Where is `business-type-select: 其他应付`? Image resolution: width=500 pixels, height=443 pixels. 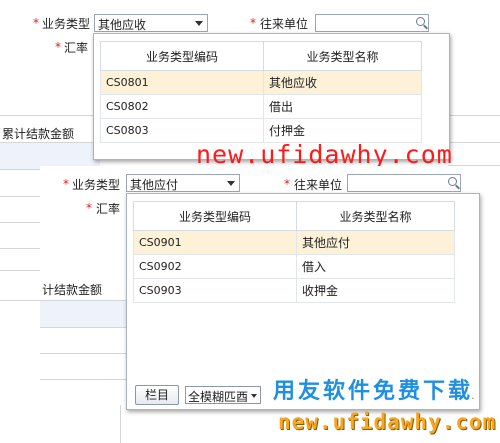
business-type-select: 其他应付 is located at coordinates (183, 183).